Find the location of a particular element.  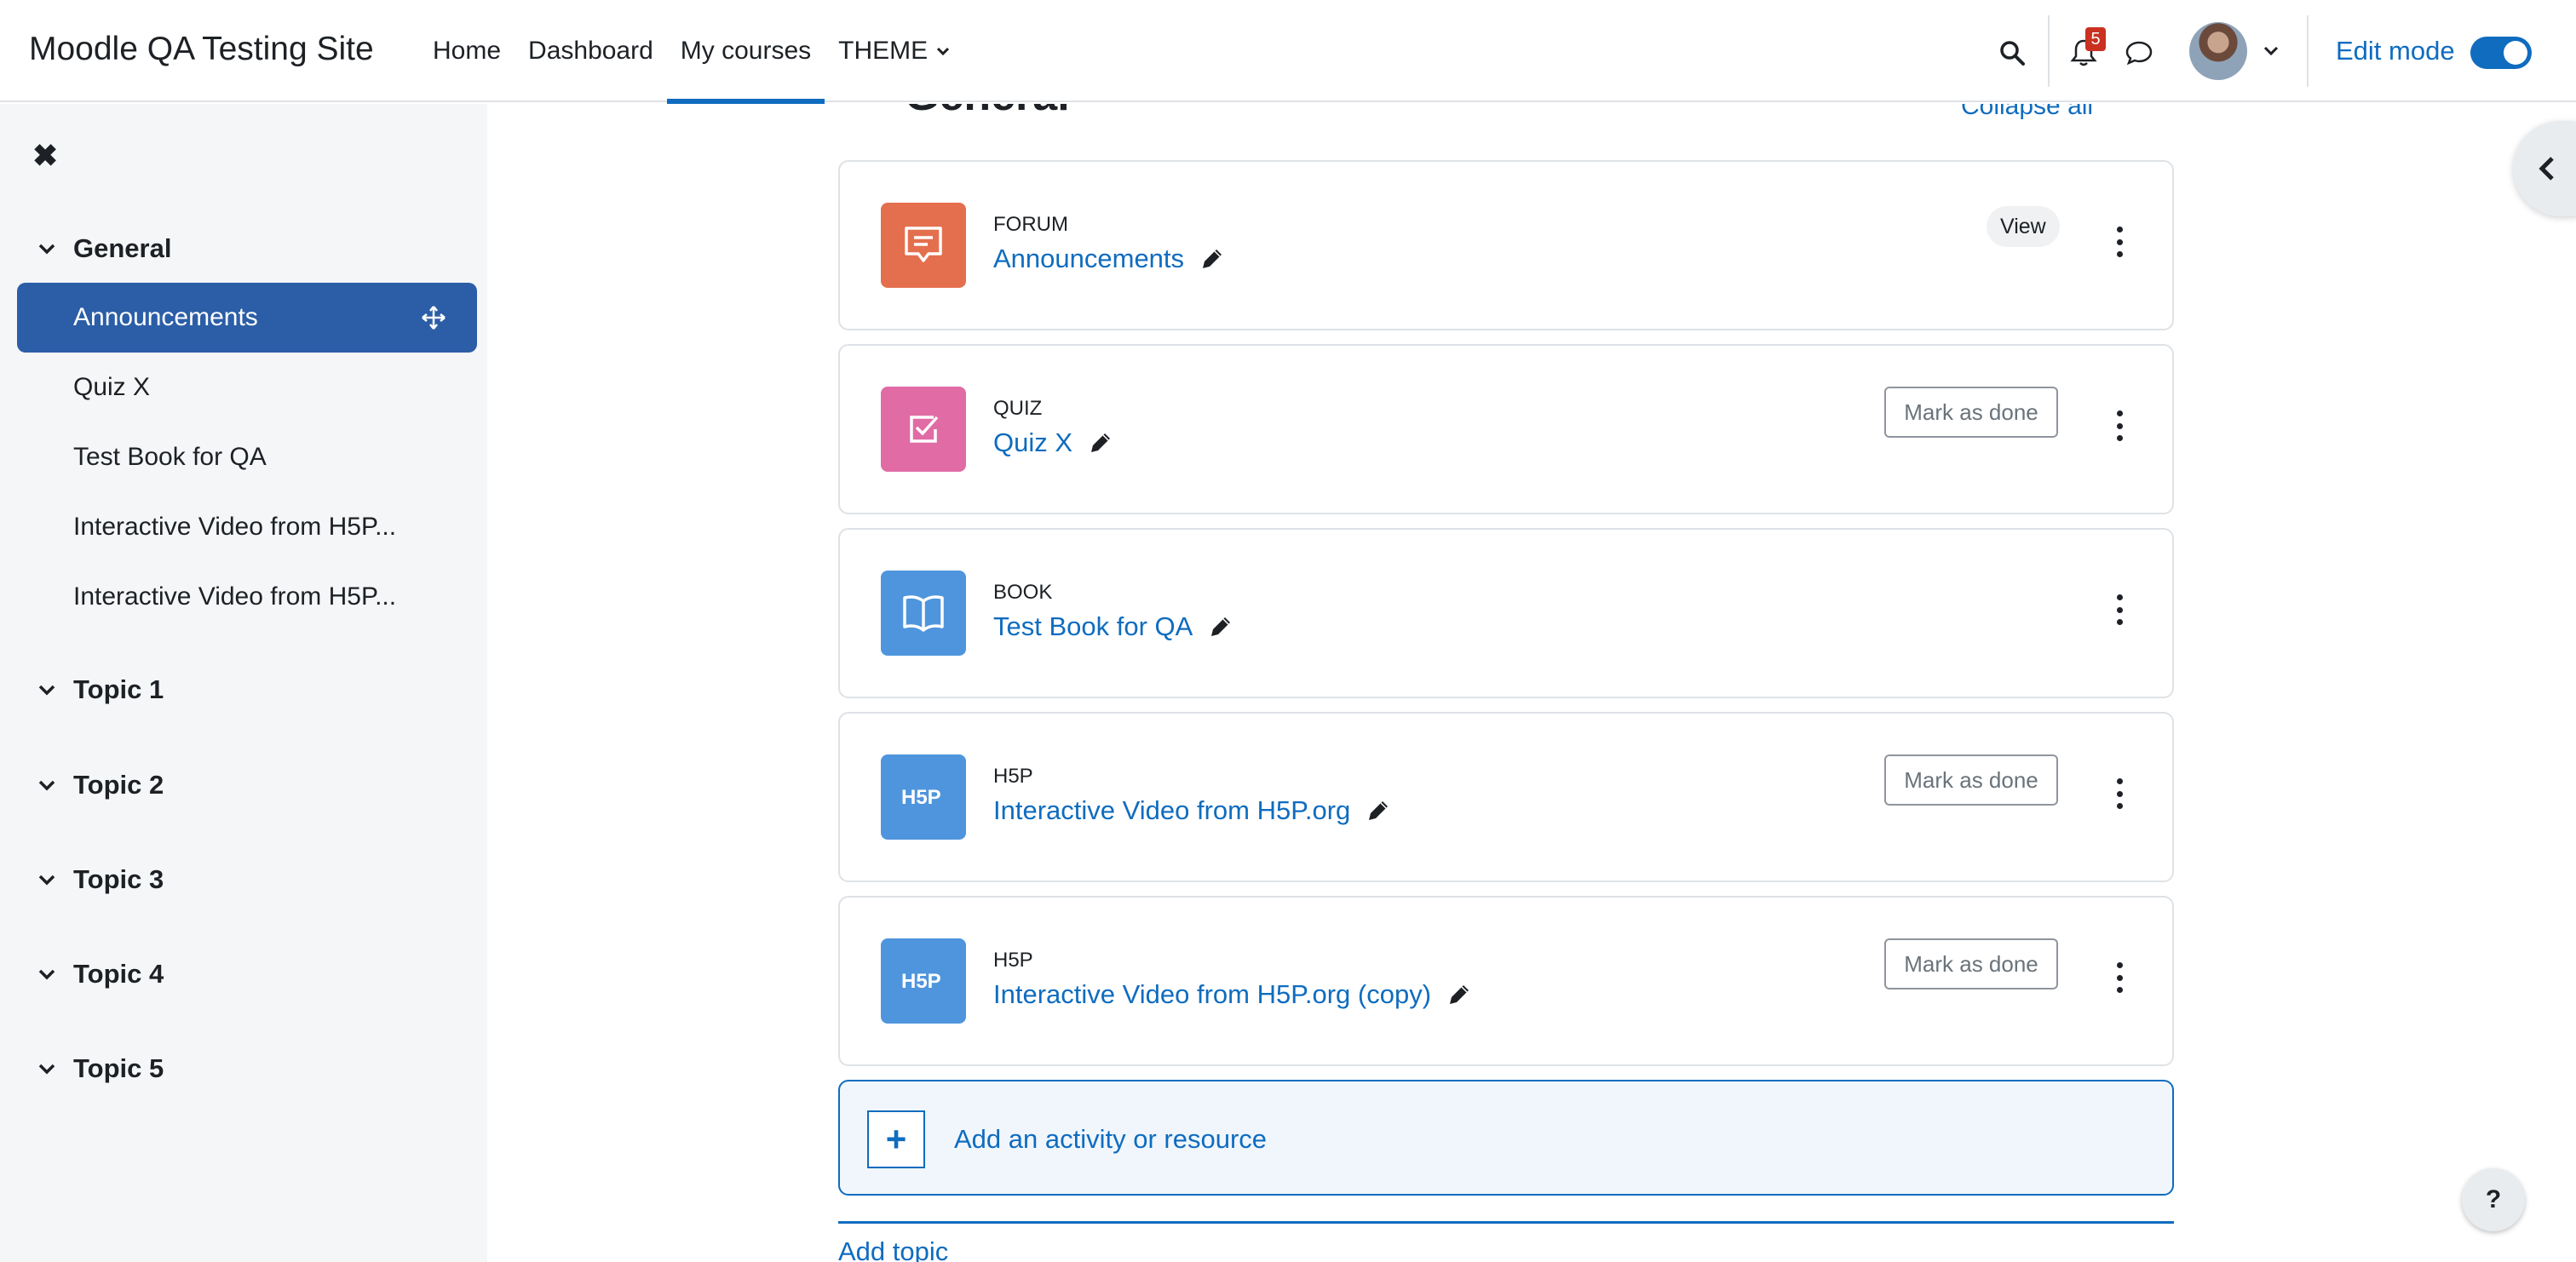

section-heading: General is located at coordinates (988, 112).